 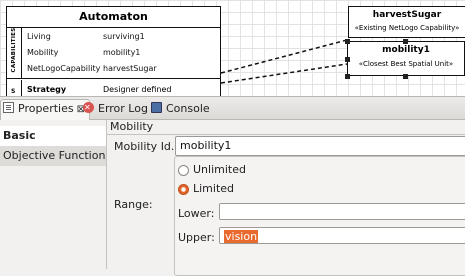 What do you see at coordinates (183, 170) in the screenshot?
I see `radio-unlimited` at bounding box center [183, 170].